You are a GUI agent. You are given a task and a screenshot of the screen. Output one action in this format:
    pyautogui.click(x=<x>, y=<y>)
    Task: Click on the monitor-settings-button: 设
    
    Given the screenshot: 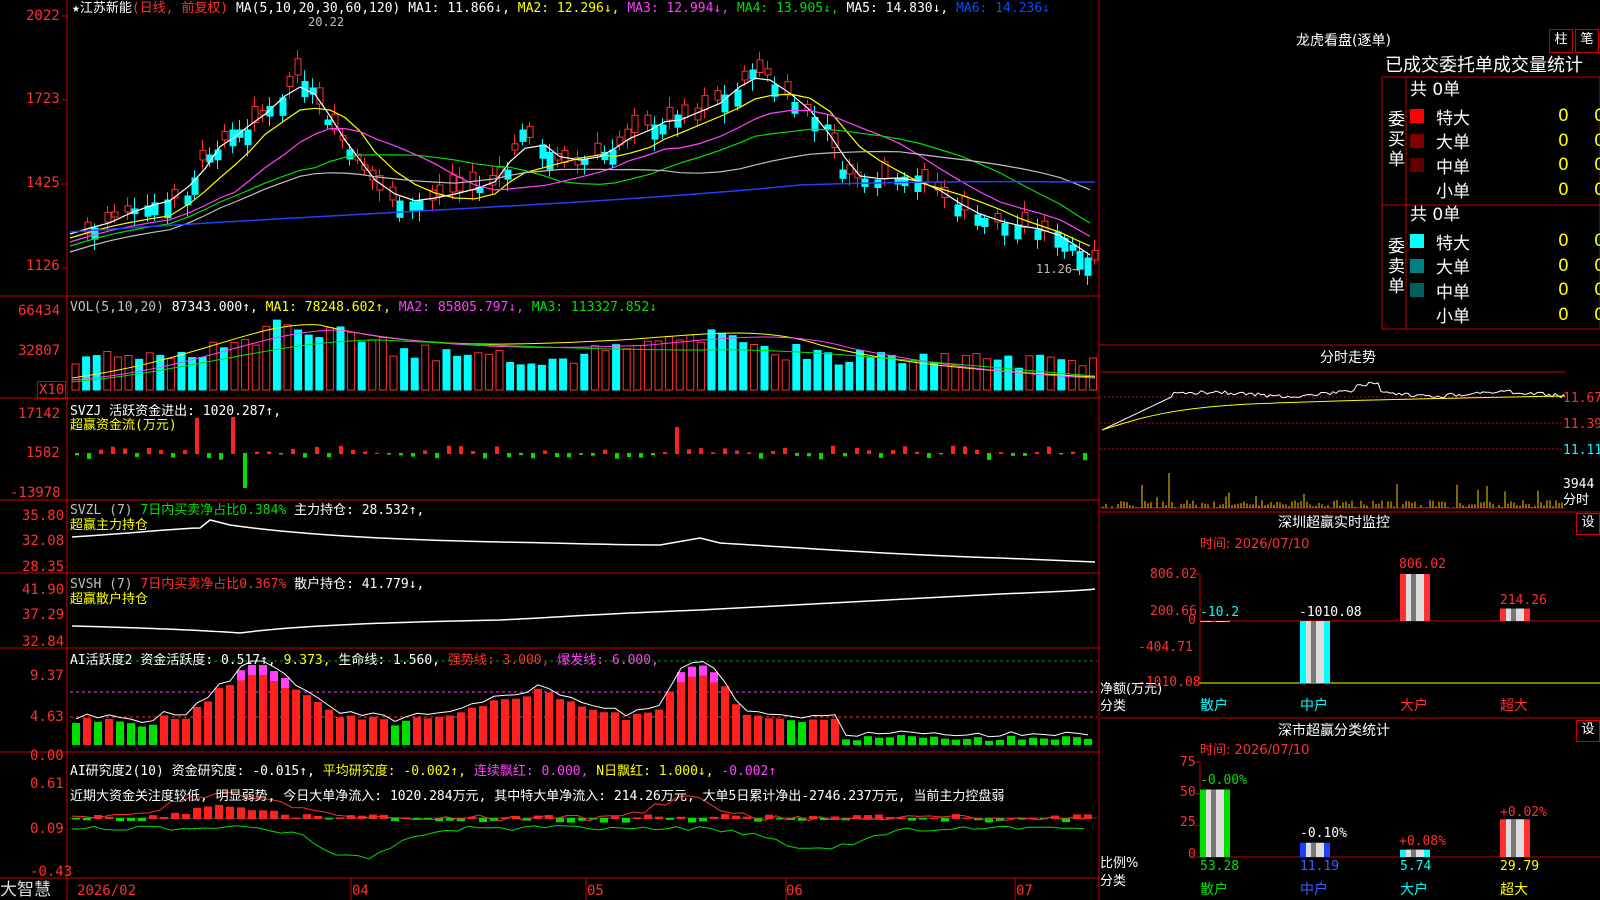 What is the action you would take?
    pyautogui.click(x=1588, y=524)
    